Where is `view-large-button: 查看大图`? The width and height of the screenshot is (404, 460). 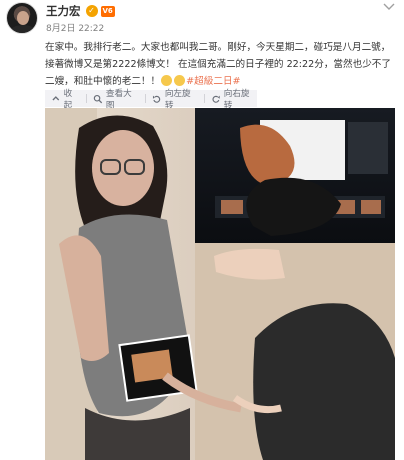 view-large-button: 查看大图 is located at coordinates (116, 99).